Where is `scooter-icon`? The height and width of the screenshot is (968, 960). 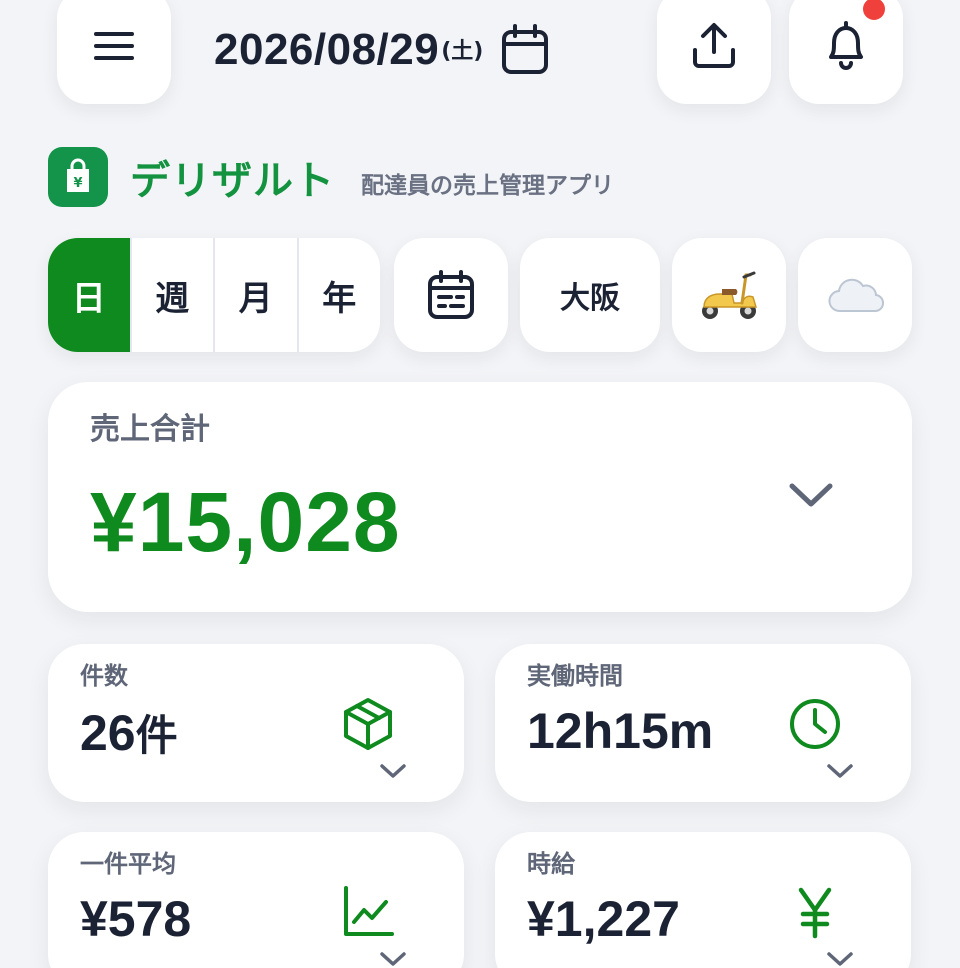 scooter-icon is located at coordinates (730, 295).